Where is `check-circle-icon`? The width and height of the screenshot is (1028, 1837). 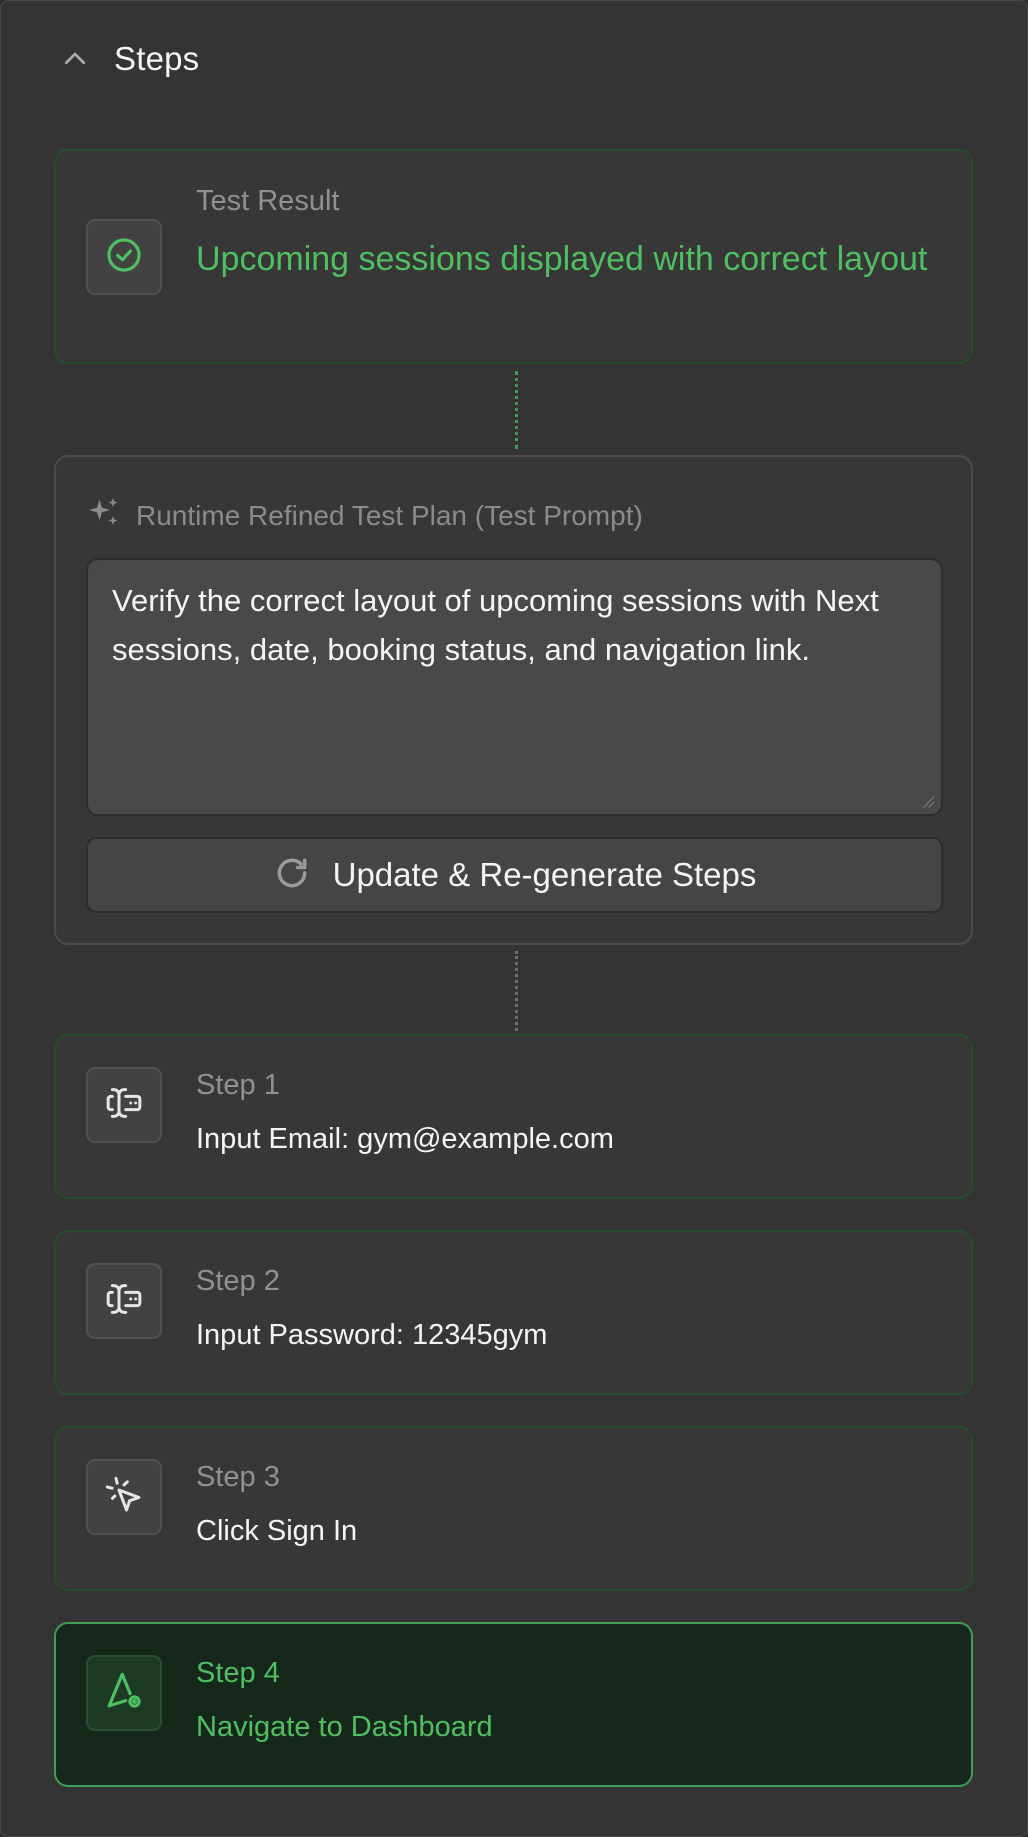 check-circle-icon is located at coordinates (124, 257).